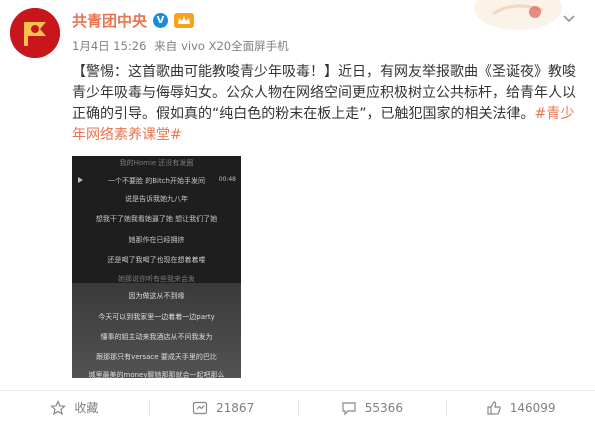  Describe the element at coordinates (156, 163) in the screenshot. I see `lyric-line: 我的Homie 还没有发圈` at that location.